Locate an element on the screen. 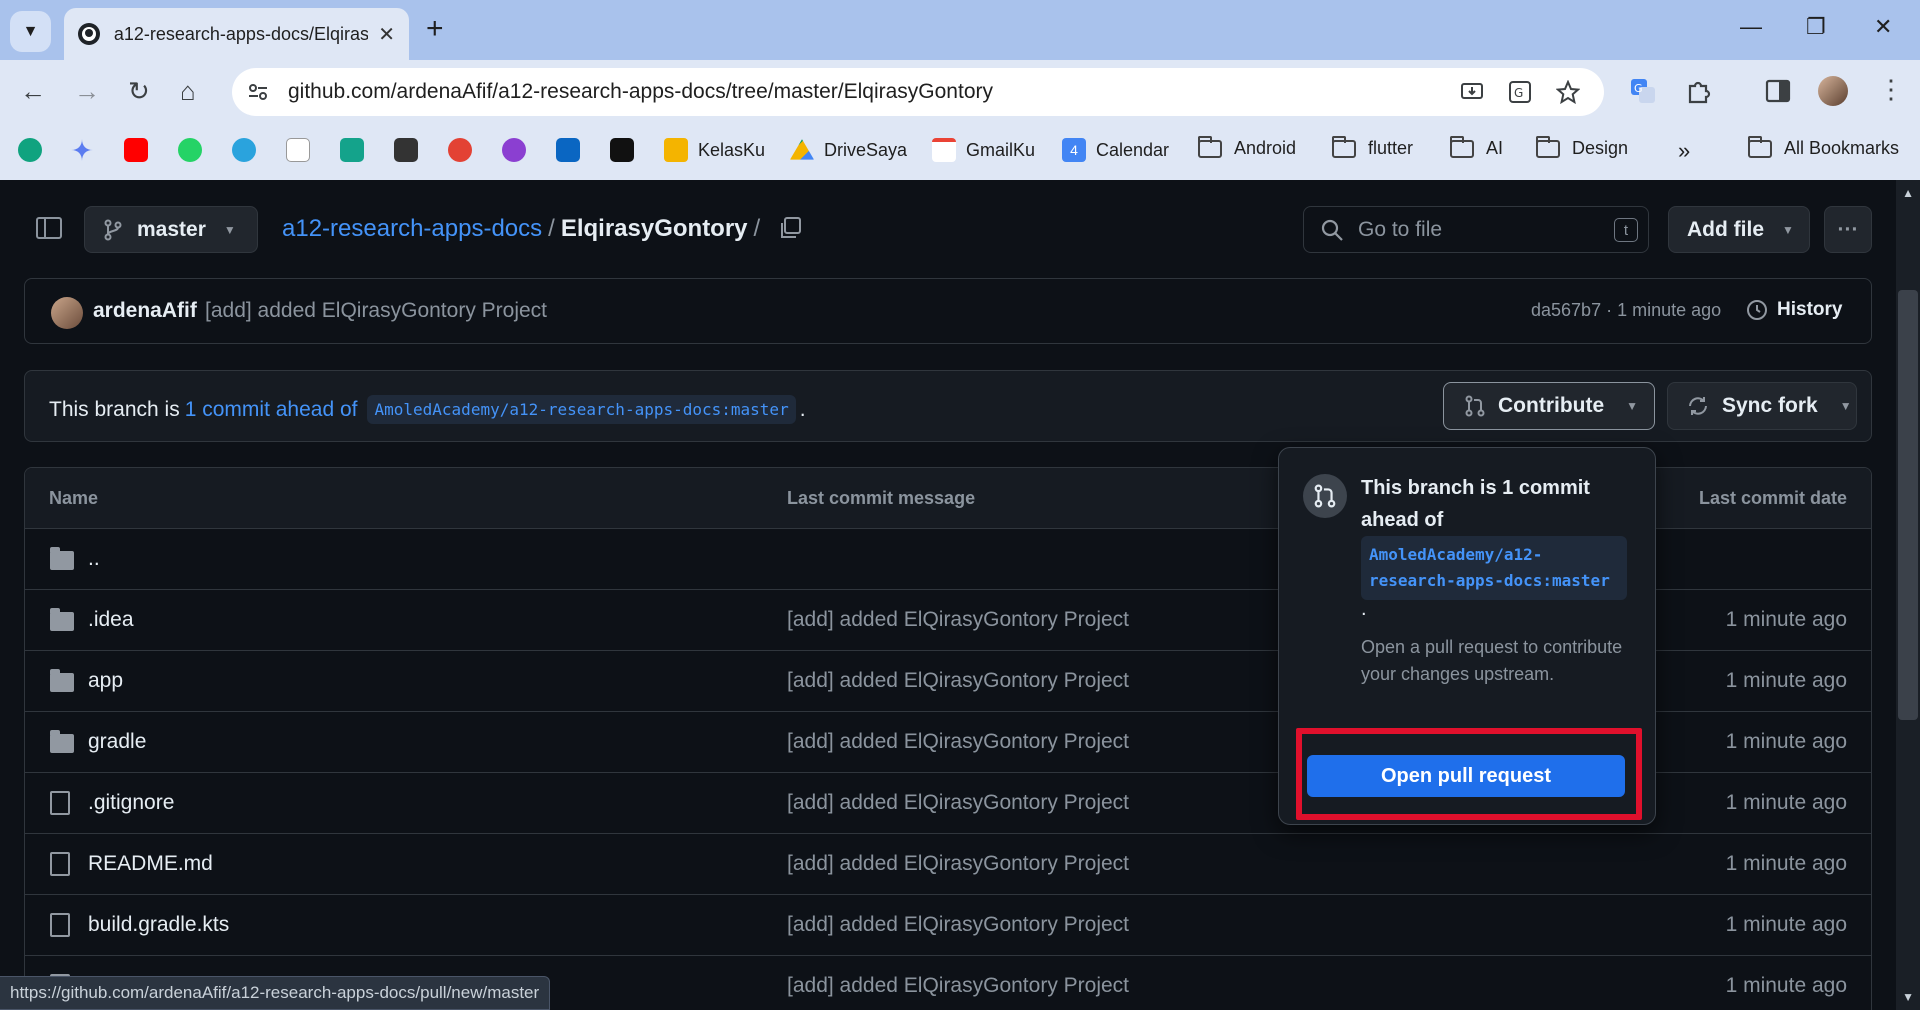 This screenshot has width=1920, height=1010. add-file-button: Add file ▼ is located at coordinates (1739, 229).